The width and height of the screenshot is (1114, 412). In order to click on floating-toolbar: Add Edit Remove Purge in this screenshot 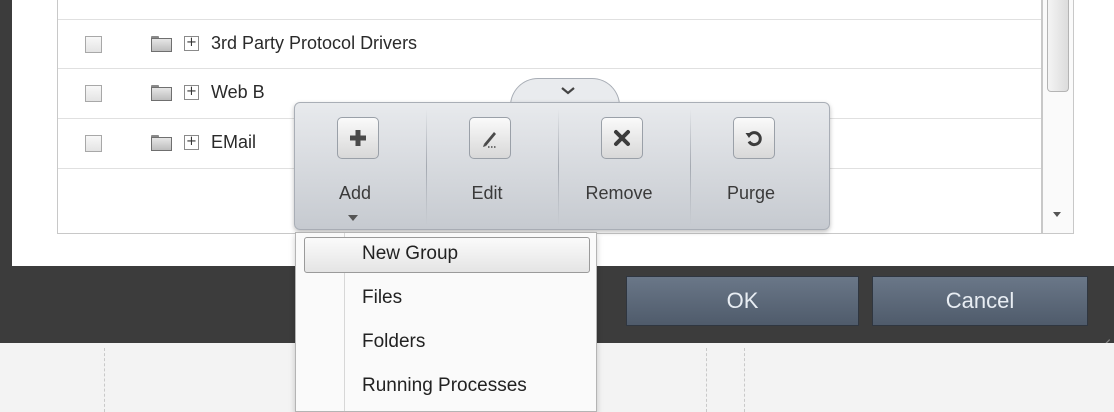, I will do `click(562, 166)`.